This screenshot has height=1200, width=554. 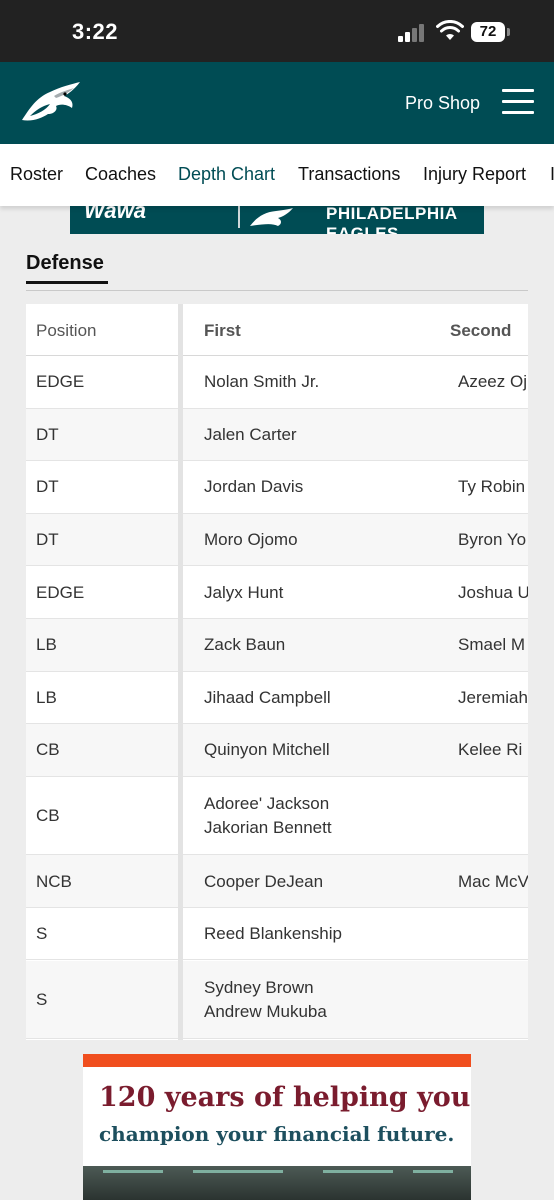 What do you see at coordinates (488, 32) in the screenshot?
I see `battery-icon: 72` at bounding box center [488, 32].